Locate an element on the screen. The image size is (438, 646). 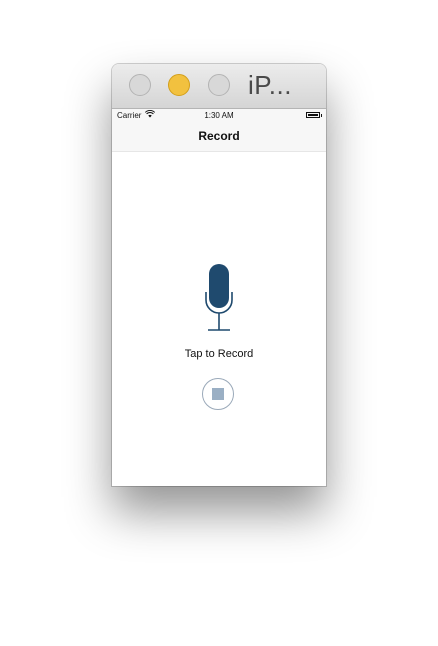
minimize-window-button is located at coordinates (179, 85).